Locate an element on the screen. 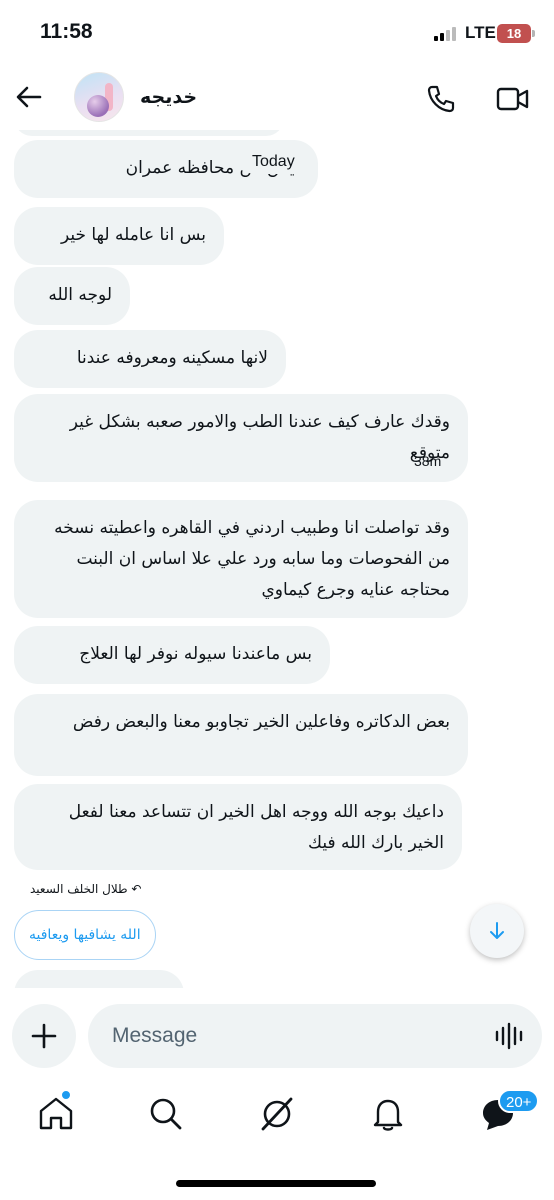 The width and height of the screenshot is (554, 1200). message-bubble: بس ماعندنا سيوله نوفر لها العلاج is located at coordinates (172, 655).